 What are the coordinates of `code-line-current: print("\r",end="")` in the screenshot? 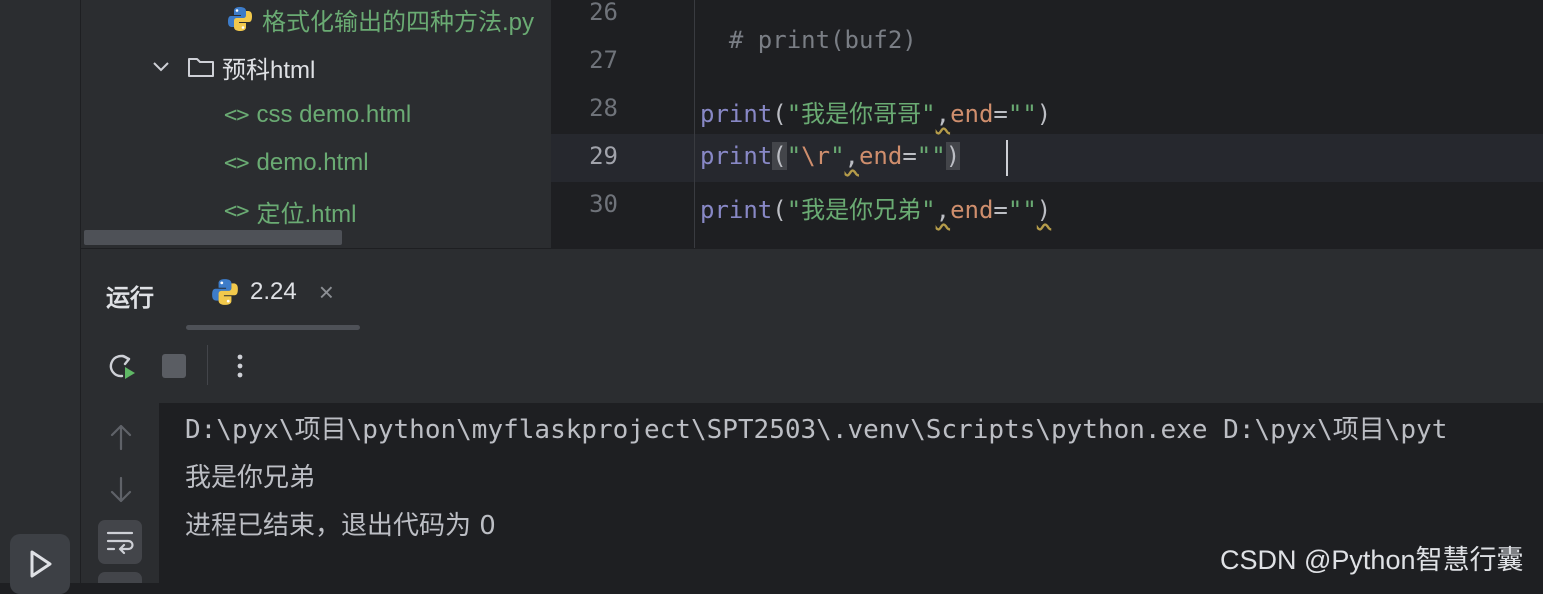 It's located at (830, 156).